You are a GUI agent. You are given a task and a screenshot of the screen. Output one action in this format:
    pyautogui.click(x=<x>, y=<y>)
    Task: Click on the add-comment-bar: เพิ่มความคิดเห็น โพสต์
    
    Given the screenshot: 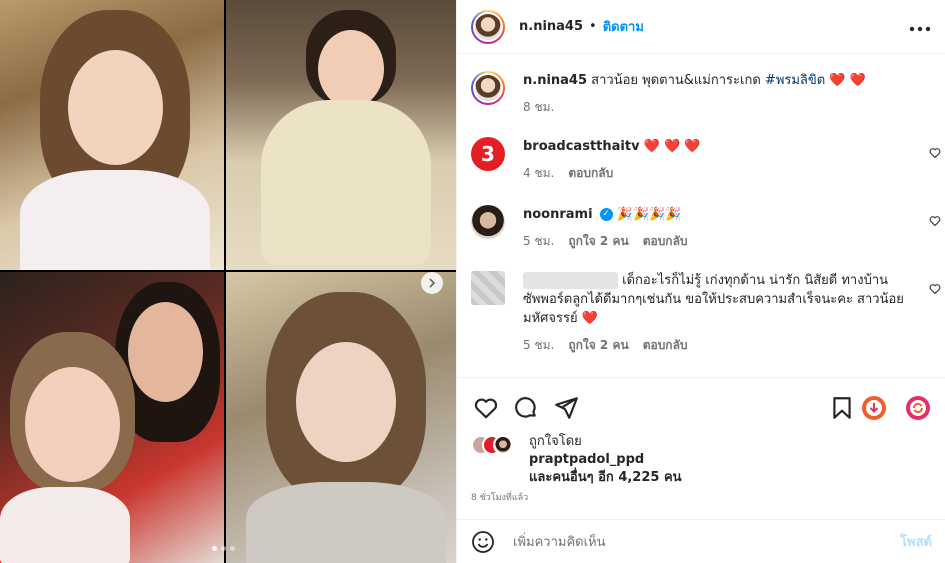 What is the action you would take?
    pyautogui.click(x=701, y=541)
    